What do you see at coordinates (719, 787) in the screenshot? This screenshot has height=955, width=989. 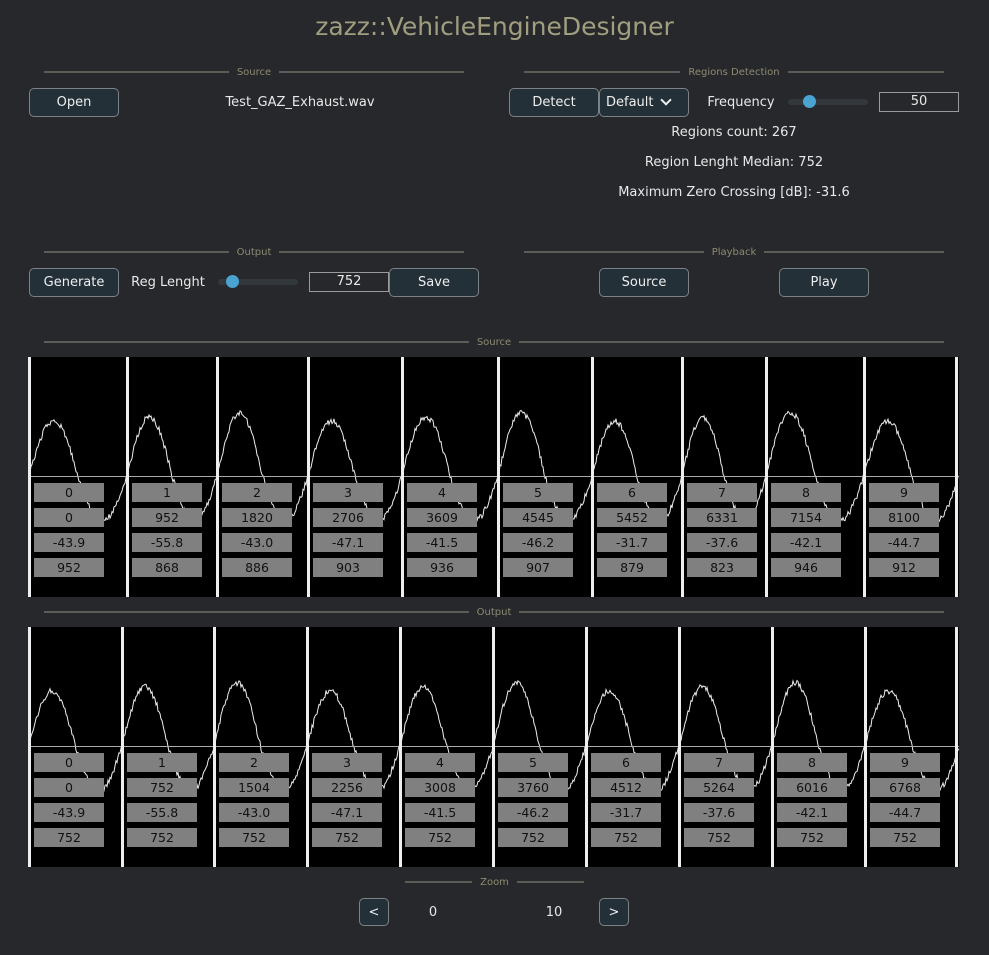 I see `region-start-label: 5264` at bounding box center [719, 787].